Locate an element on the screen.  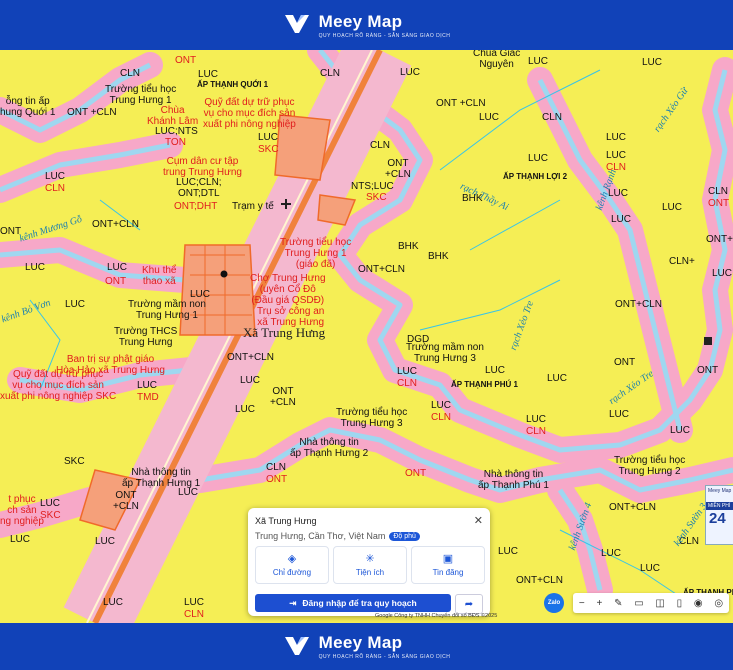
layers-icon: ▭ is located at coordinates (638, 603).